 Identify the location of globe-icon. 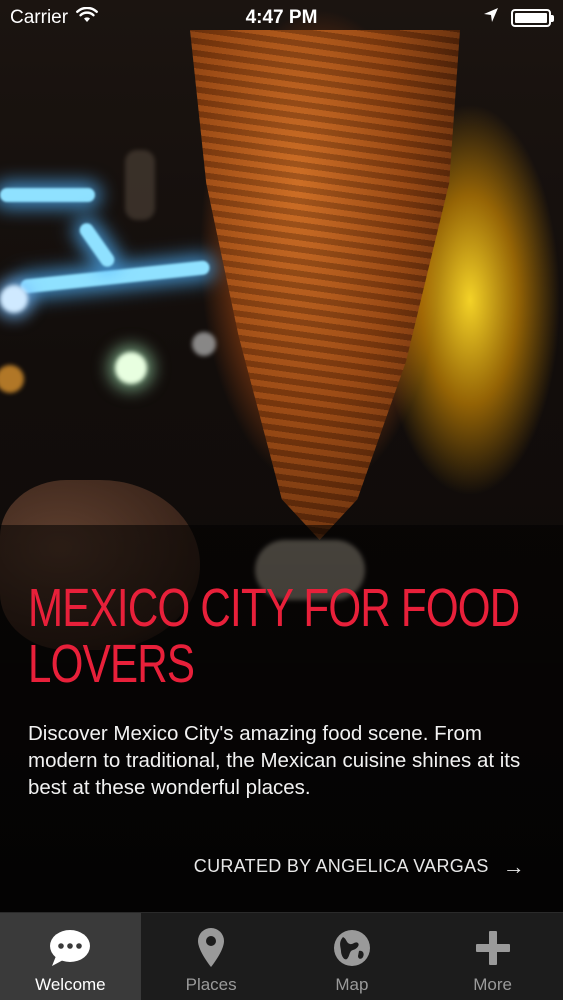
(352, 948).